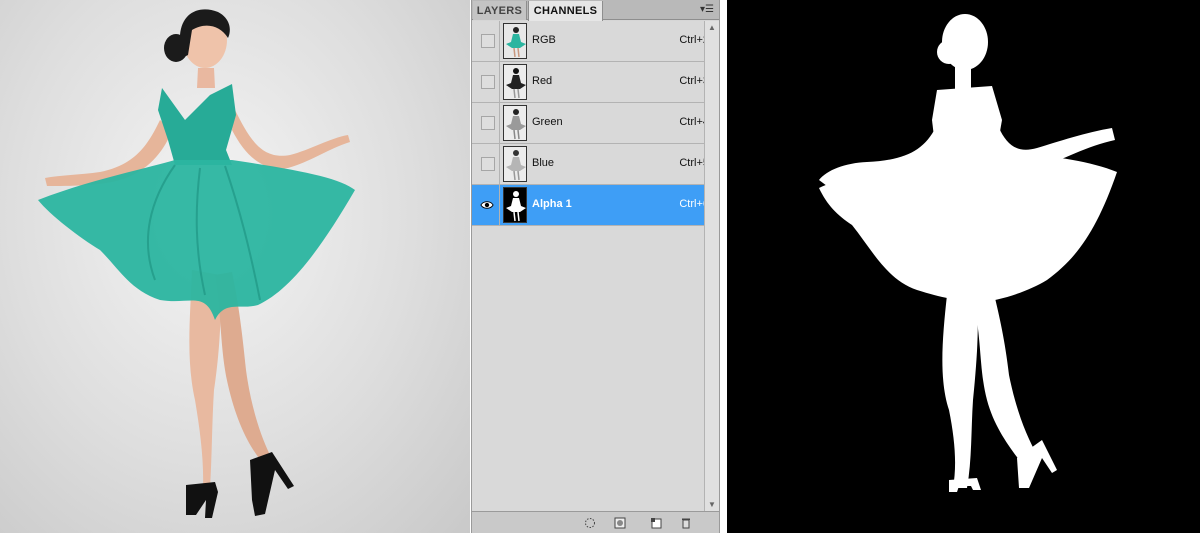 This screenshot has height=533, width=1200. Describe the element at coordinates (543, 163) in the screenshot. I see `channel-name: Blue` at that location.